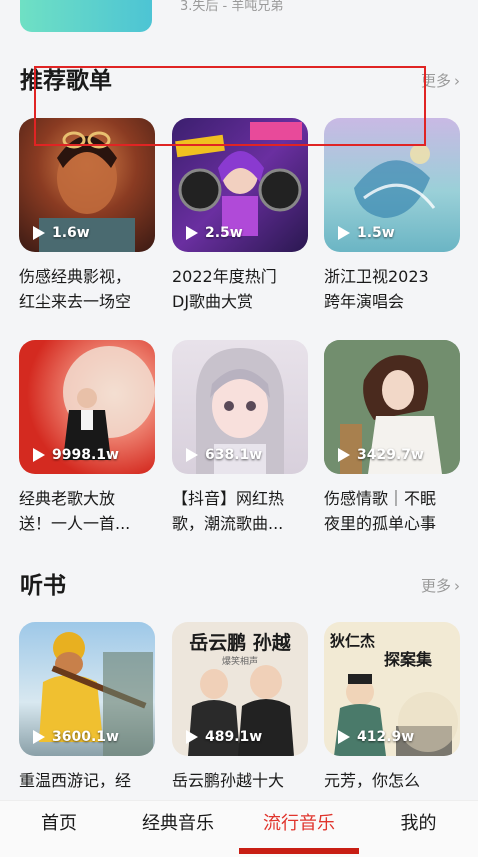 The width and height of the screenshot is (478, 857). Describe the element at coordinates (366, 233) in the screenshot. I see `play-count: 1.5w` at that location.